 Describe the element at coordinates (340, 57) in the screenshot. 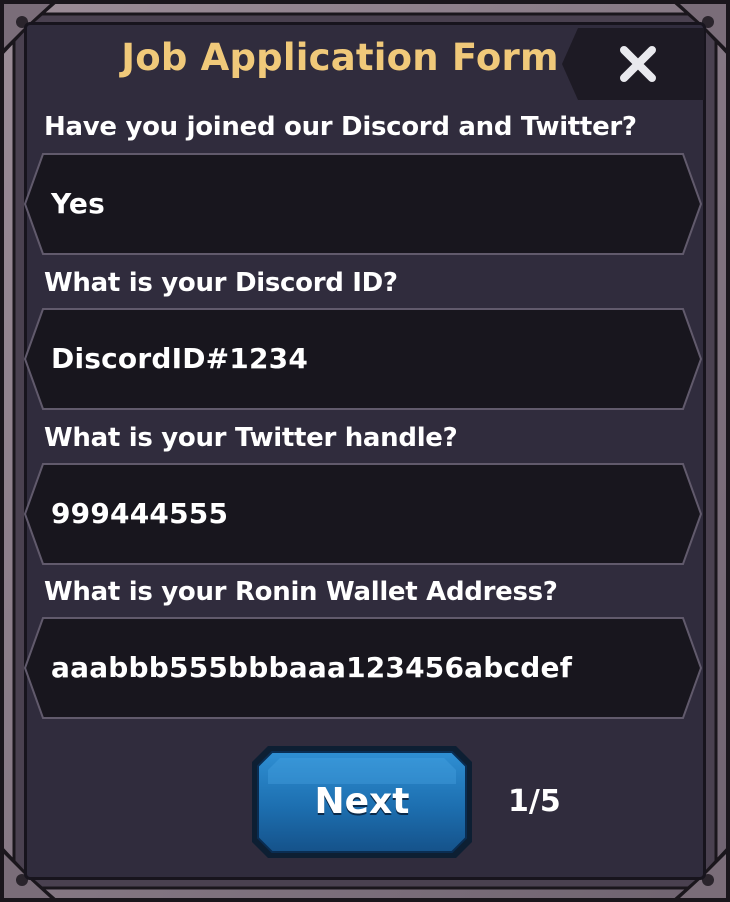

I see `dialog-title: Job Application Form` at that location.